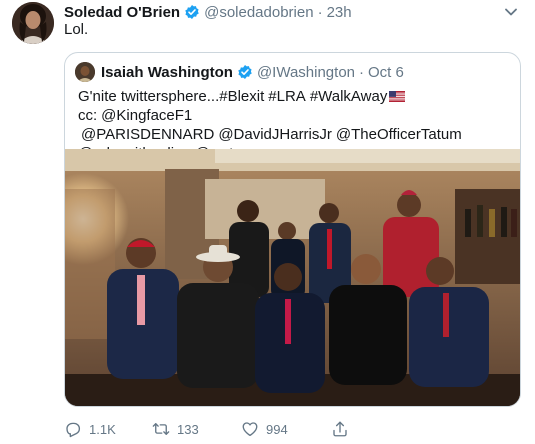  I want to click on reply-button: 1.1K, so click(90, 429).